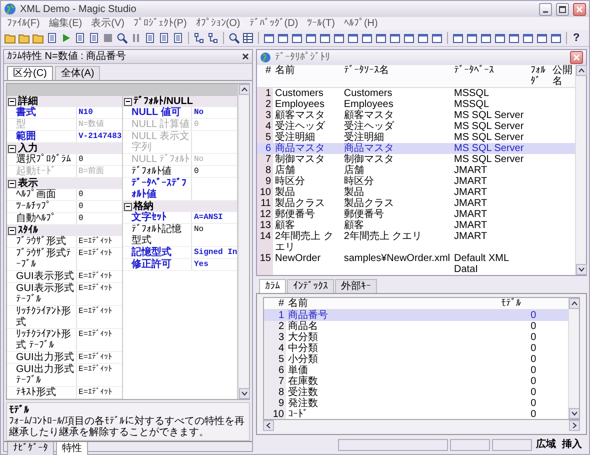 The width and height of the screenshot is (590, 455). Describe the element at coordinates (416, 137) in the screenshot. I see `table-row: 5 受注明細 受注明細 MS SQL Server` at that location.